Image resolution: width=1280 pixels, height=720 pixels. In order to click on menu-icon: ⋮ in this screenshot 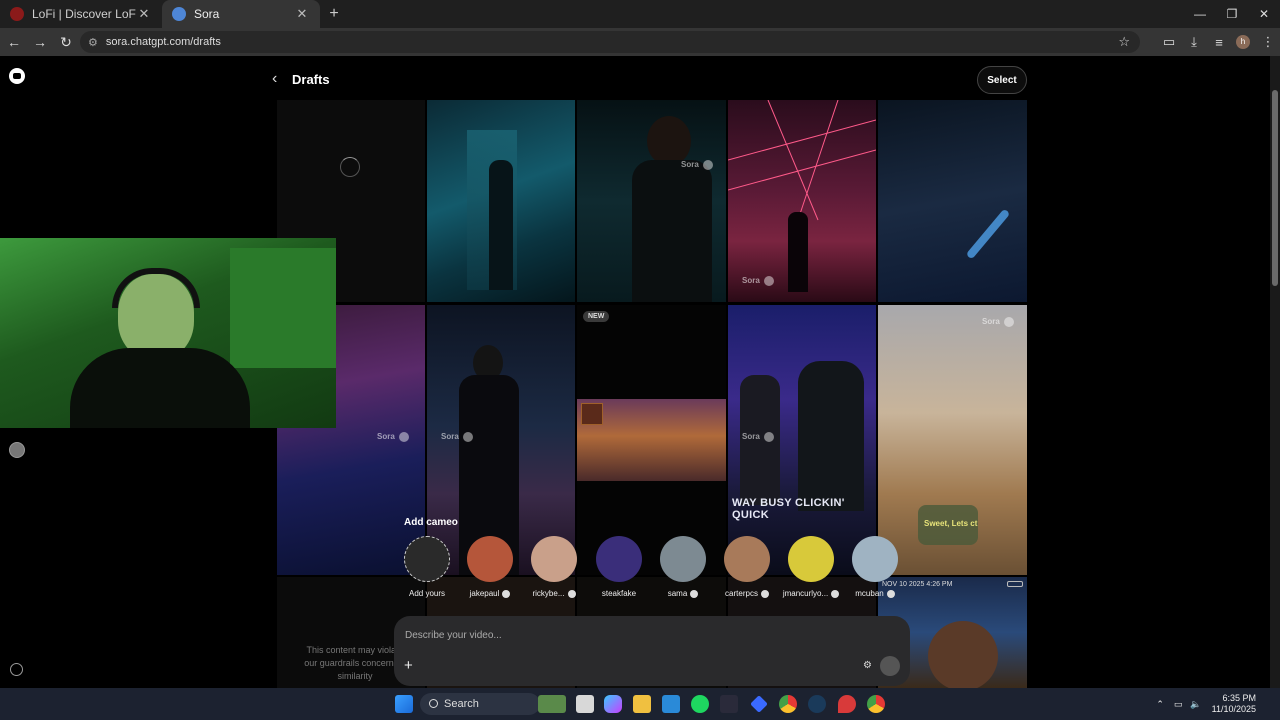, I will do `click(1268, 42)`.